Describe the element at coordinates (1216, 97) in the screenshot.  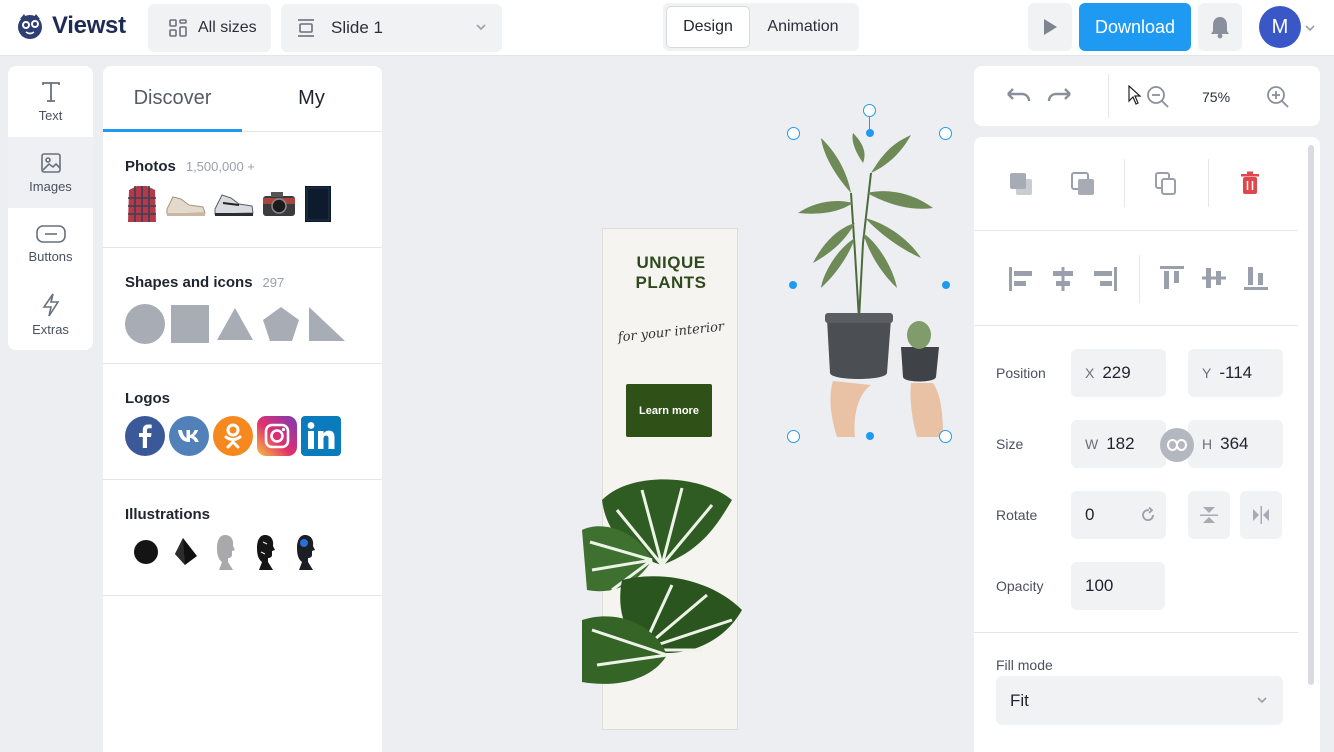
I see `zoom-level: 75%` at that location.